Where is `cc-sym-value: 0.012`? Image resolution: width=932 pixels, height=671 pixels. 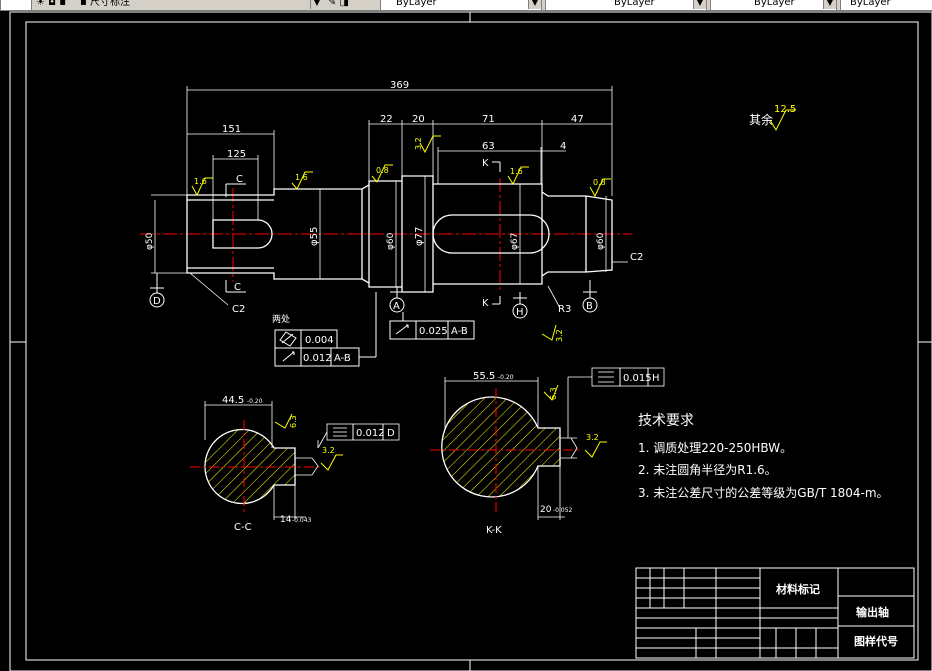
cc-sym-value: 0.012 is located at coordinates (370, 433).